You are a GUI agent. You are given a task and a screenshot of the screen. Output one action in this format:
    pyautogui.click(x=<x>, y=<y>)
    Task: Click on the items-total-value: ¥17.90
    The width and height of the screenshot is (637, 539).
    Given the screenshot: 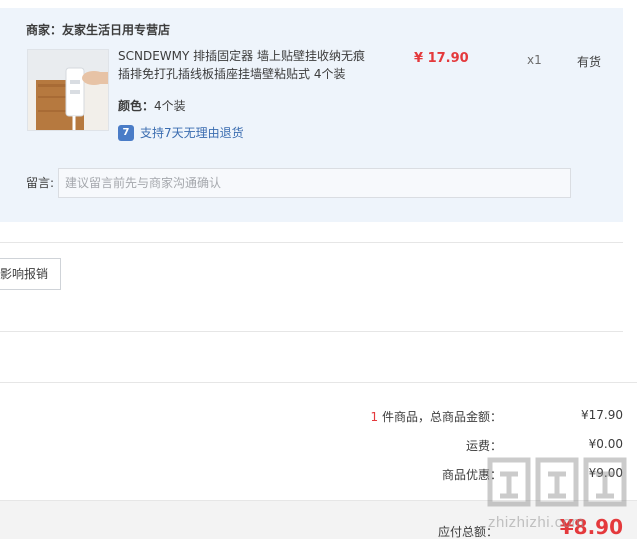 What is the action you would take?
    pyautogui.click(x=602, y=415)
    